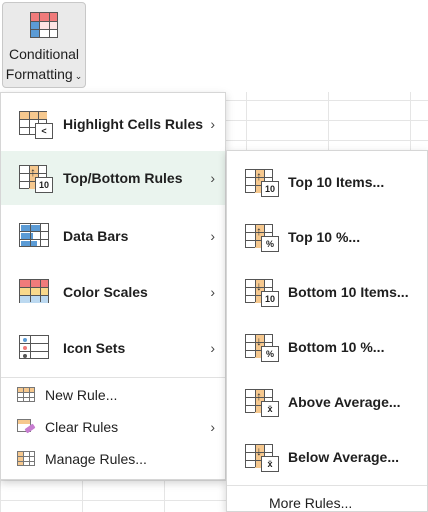 The height and width of the screenshot is (512, 428). Describe the element at coordinates (44, 185) in the screenshot. I see `ten-badge: 10` at that location.